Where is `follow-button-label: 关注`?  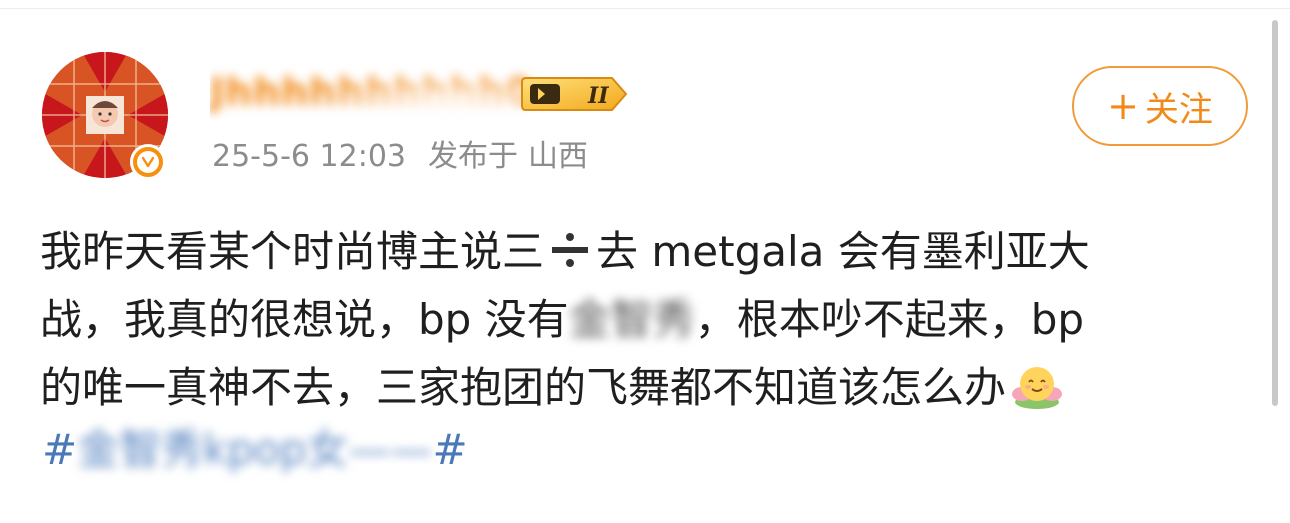
follow-button-label: 关注 is located at coordinates (1178, 109).